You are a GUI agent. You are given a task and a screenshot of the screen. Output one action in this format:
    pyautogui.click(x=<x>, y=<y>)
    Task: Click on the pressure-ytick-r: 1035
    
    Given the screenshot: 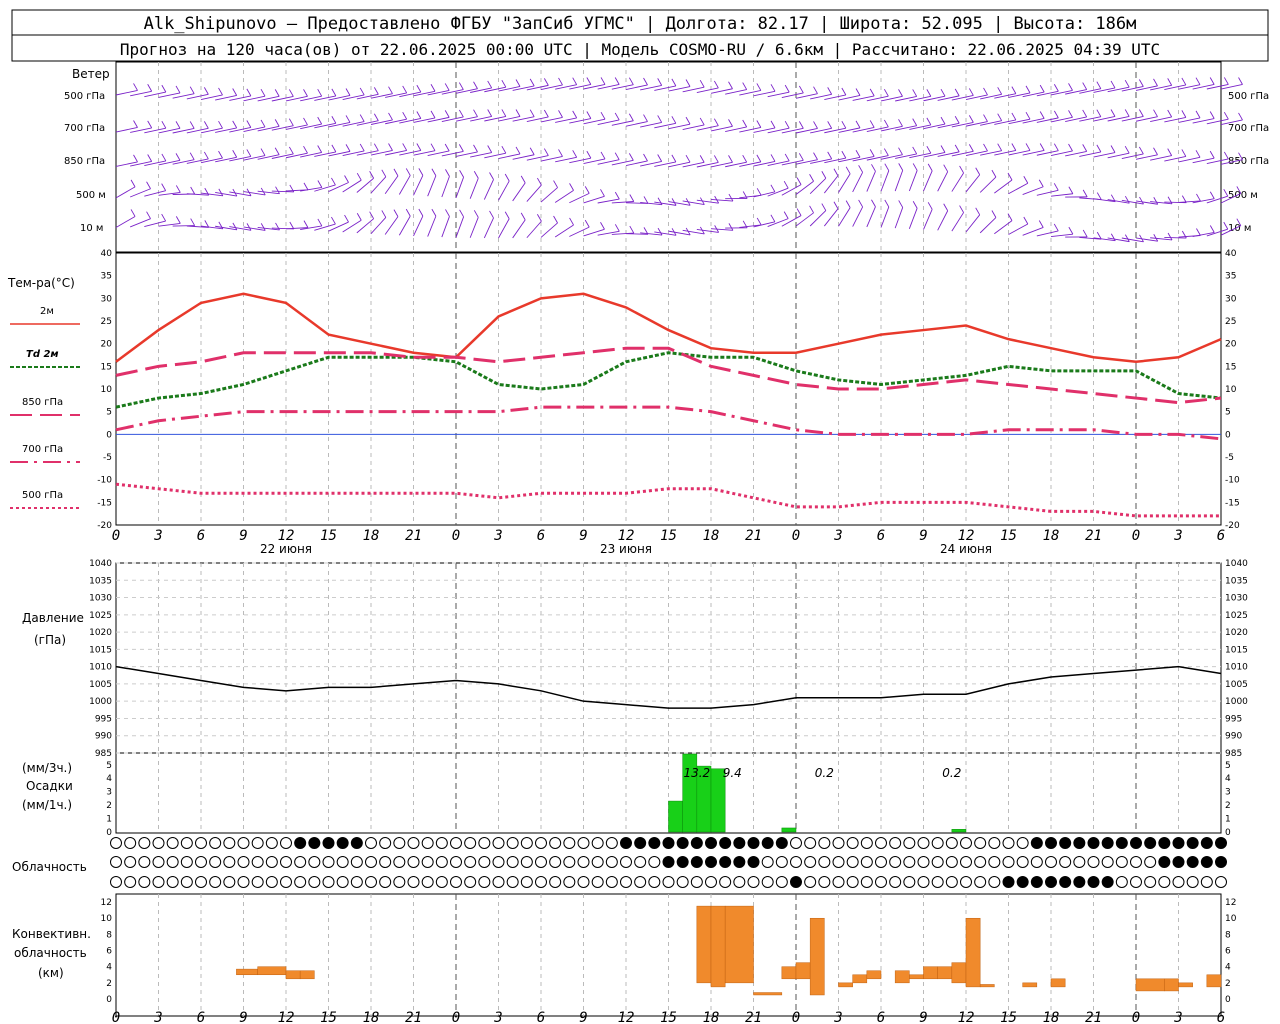 What is the action you would take?
    pyautogui.click(x=1236, y=581)
    